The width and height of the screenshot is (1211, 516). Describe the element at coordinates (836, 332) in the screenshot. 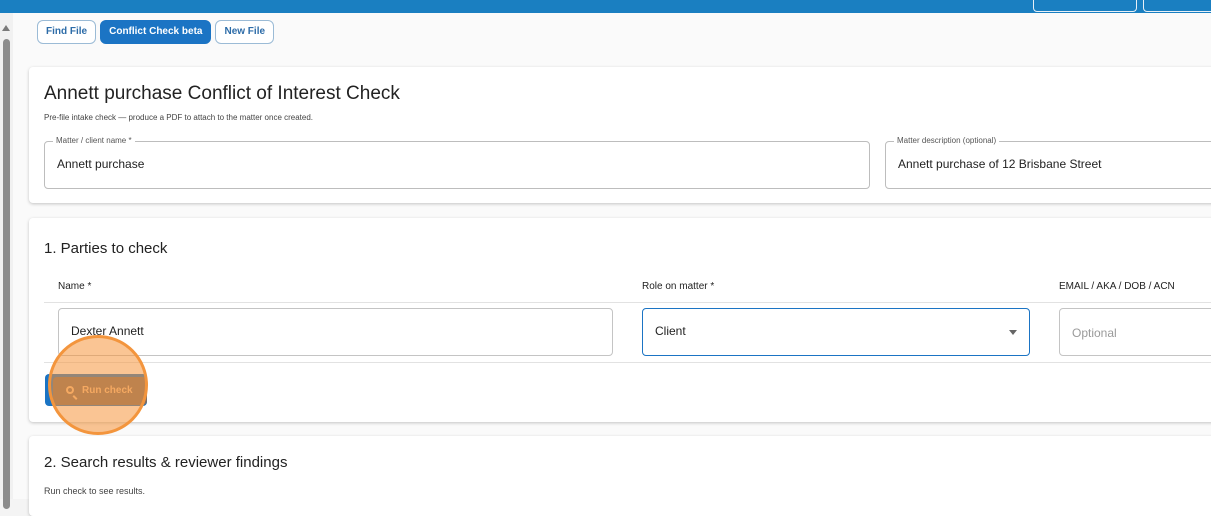

I see `party-role-select: Client` at that location.